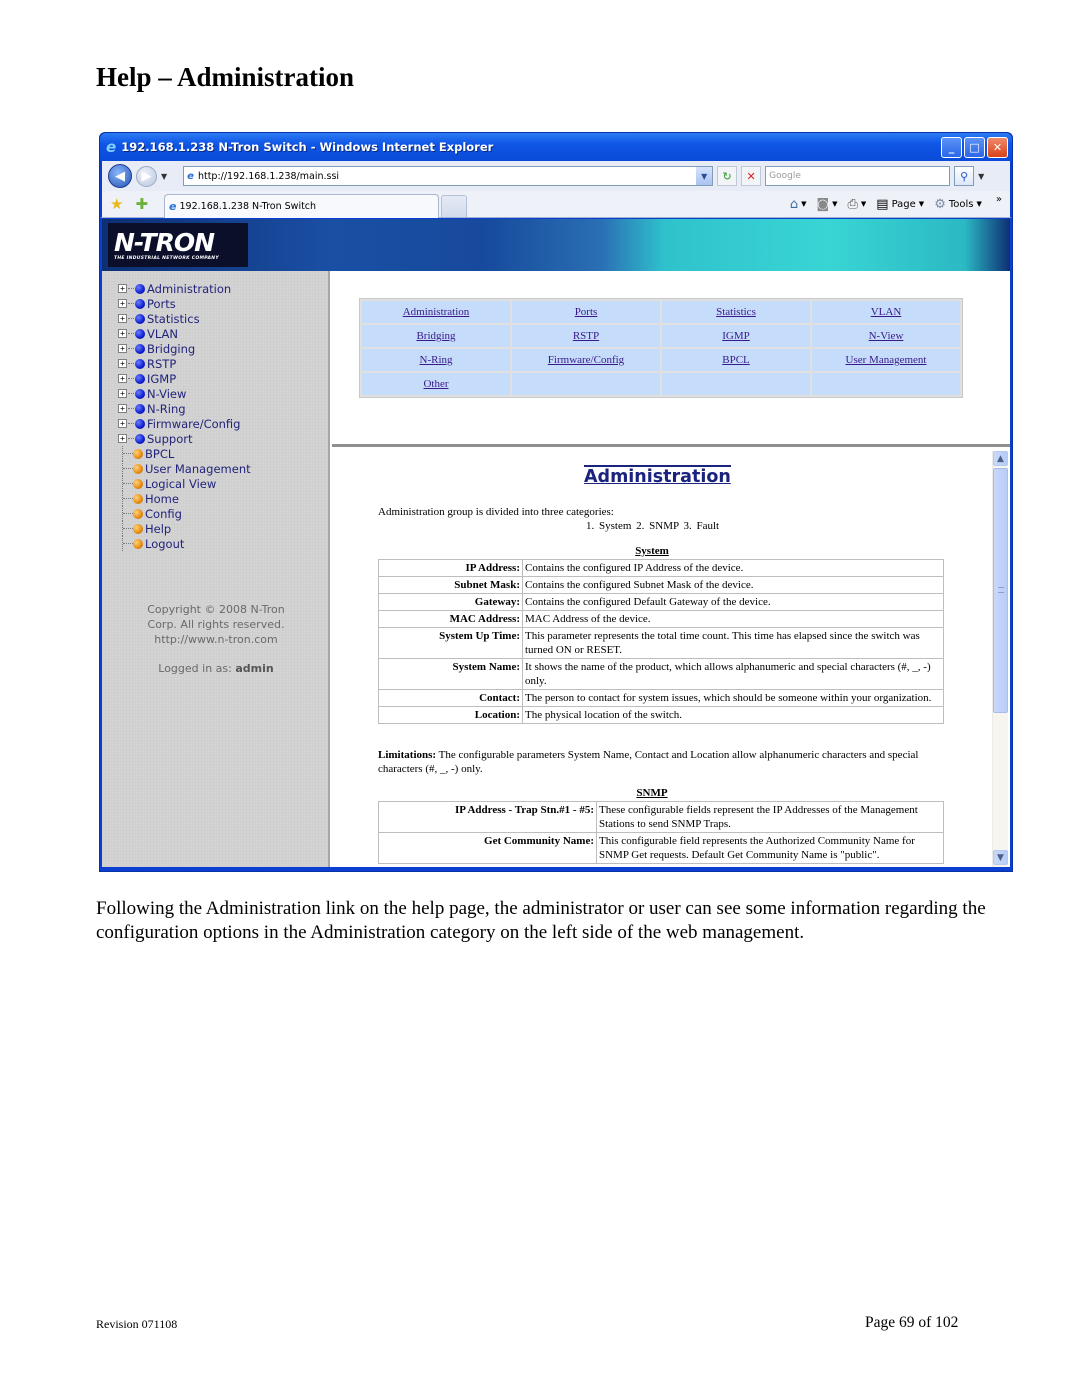 The width and height of the screenshot is (1080, 1397). What do you see at coordinates (161, 364) in the screenshot?
I see `sidebar-item-label: RSTP` at bounding box center [161, 364].